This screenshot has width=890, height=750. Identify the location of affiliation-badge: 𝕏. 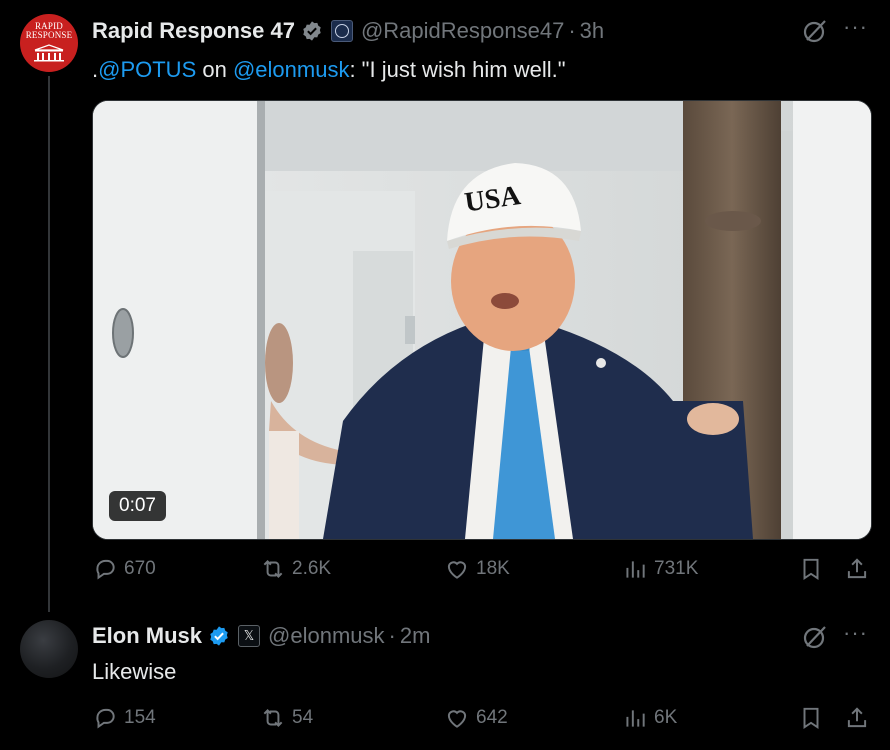
(249, 636).